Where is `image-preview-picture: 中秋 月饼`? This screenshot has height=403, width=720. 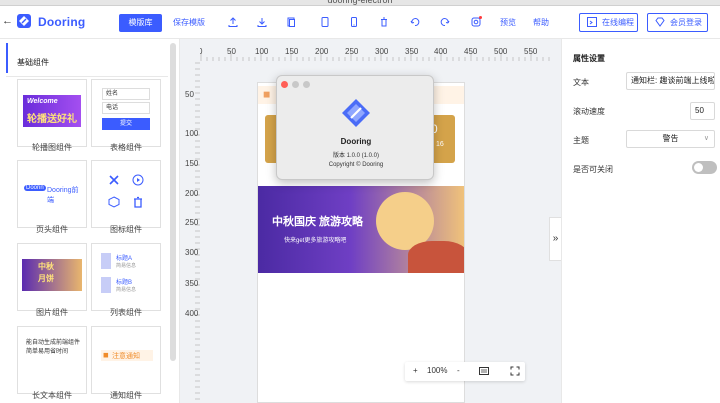
image-preview-picture: 中秋 月饼 is located at coordinates (52, 275).